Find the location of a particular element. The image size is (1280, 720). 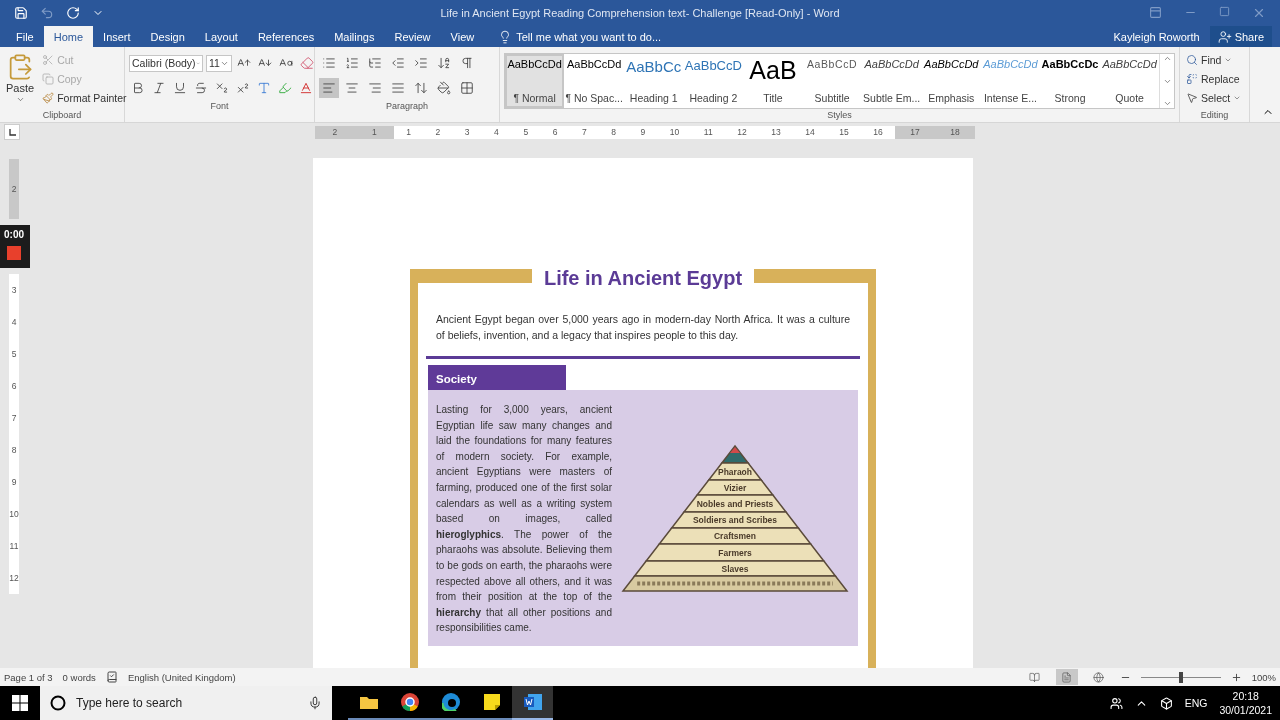

scroll-up-icon is located at coordinates (1167, 58).